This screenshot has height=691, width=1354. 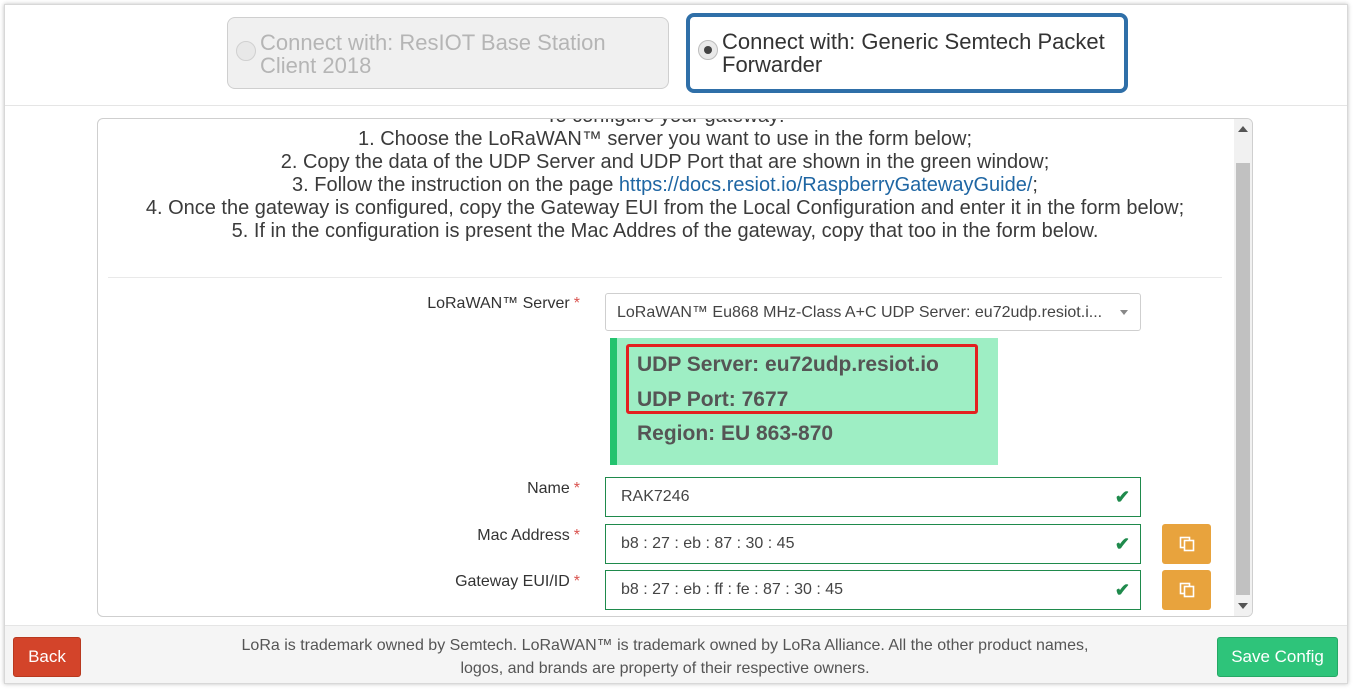 What do you see at coordinates (1243, 606) in the screenshot?
I see `scroll-down-arrow-icon` at bounding box center [1243, 606].